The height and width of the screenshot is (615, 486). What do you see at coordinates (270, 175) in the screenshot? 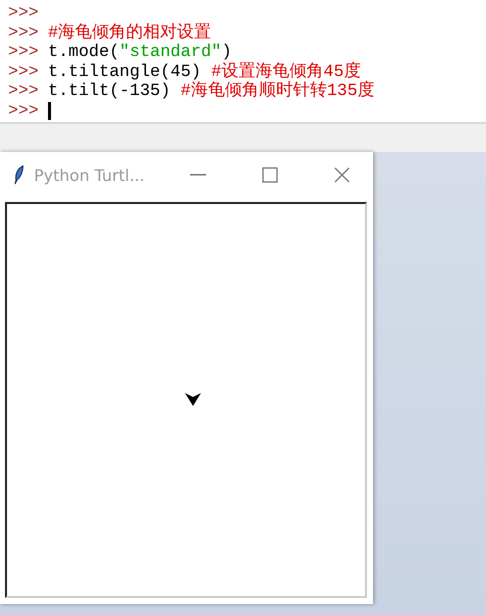
I see `maximize-icon` at bounding box center [270, 175].